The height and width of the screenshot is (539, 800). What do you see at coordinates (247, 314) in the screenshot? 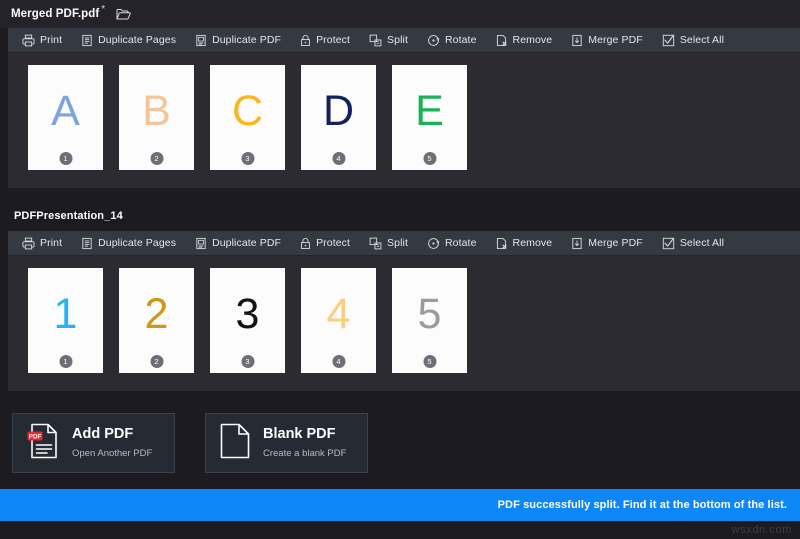
I see `page-preview-glyph: 3` at bounding box center [247, 314].